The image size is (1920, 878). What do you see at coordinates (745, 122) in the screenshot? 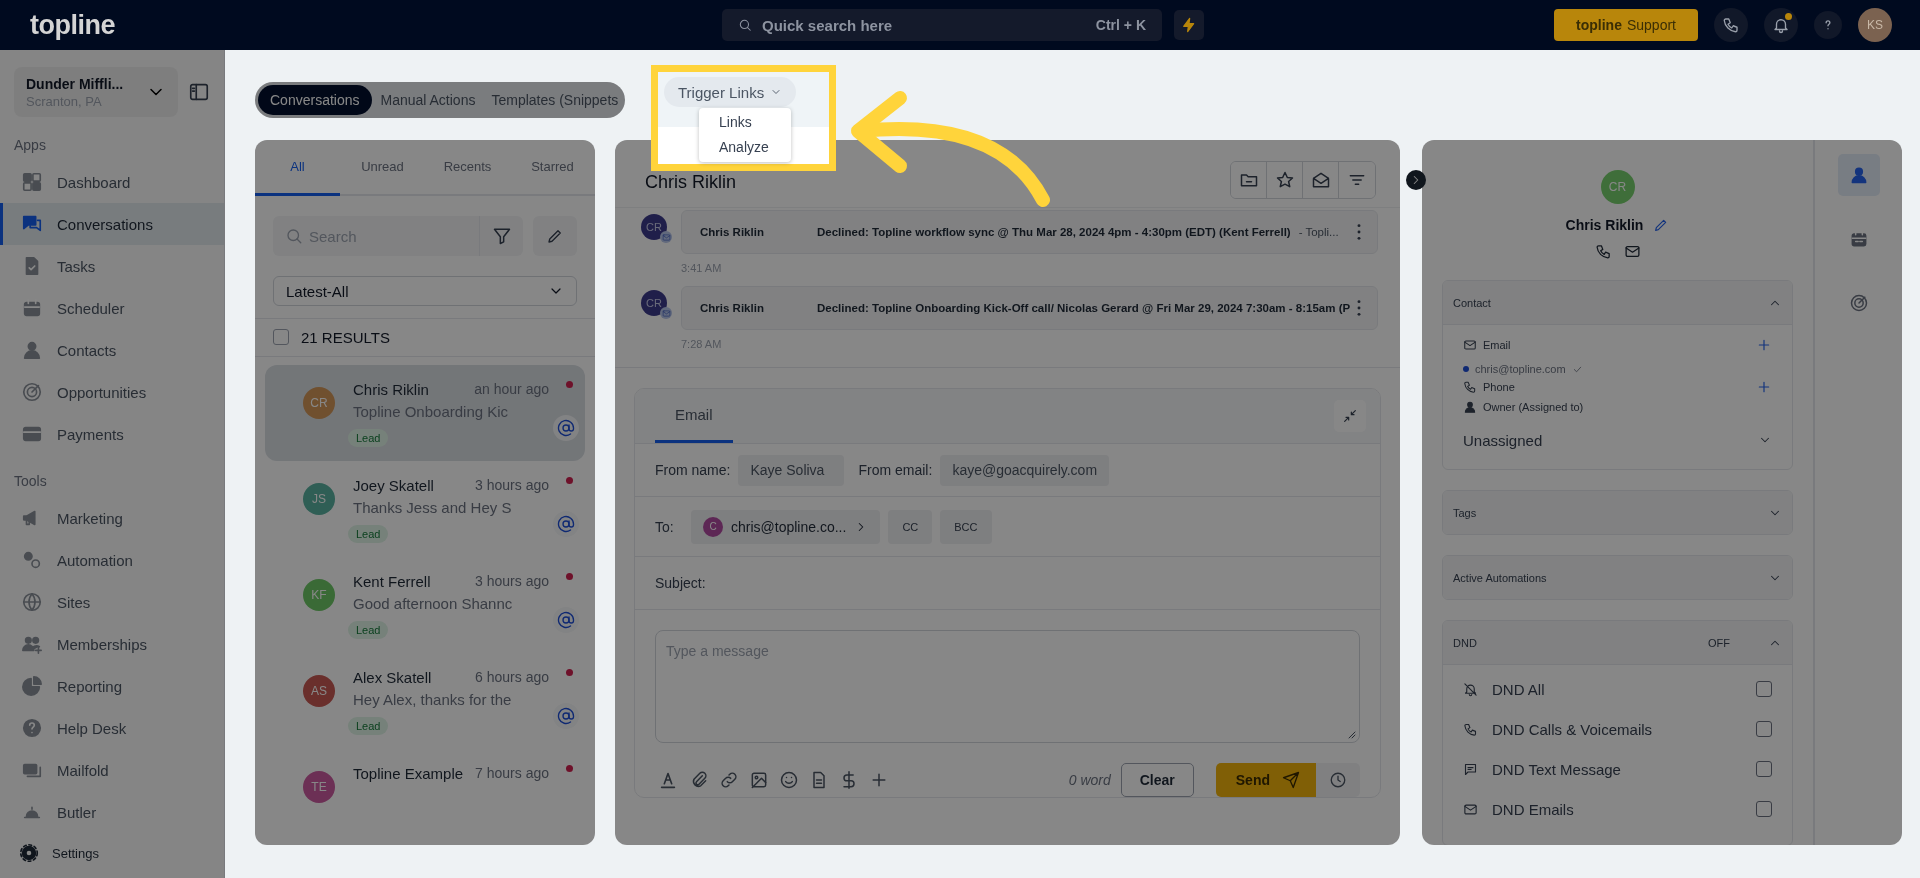
I see `menu-item: Links` at bounding box center [745, 122].